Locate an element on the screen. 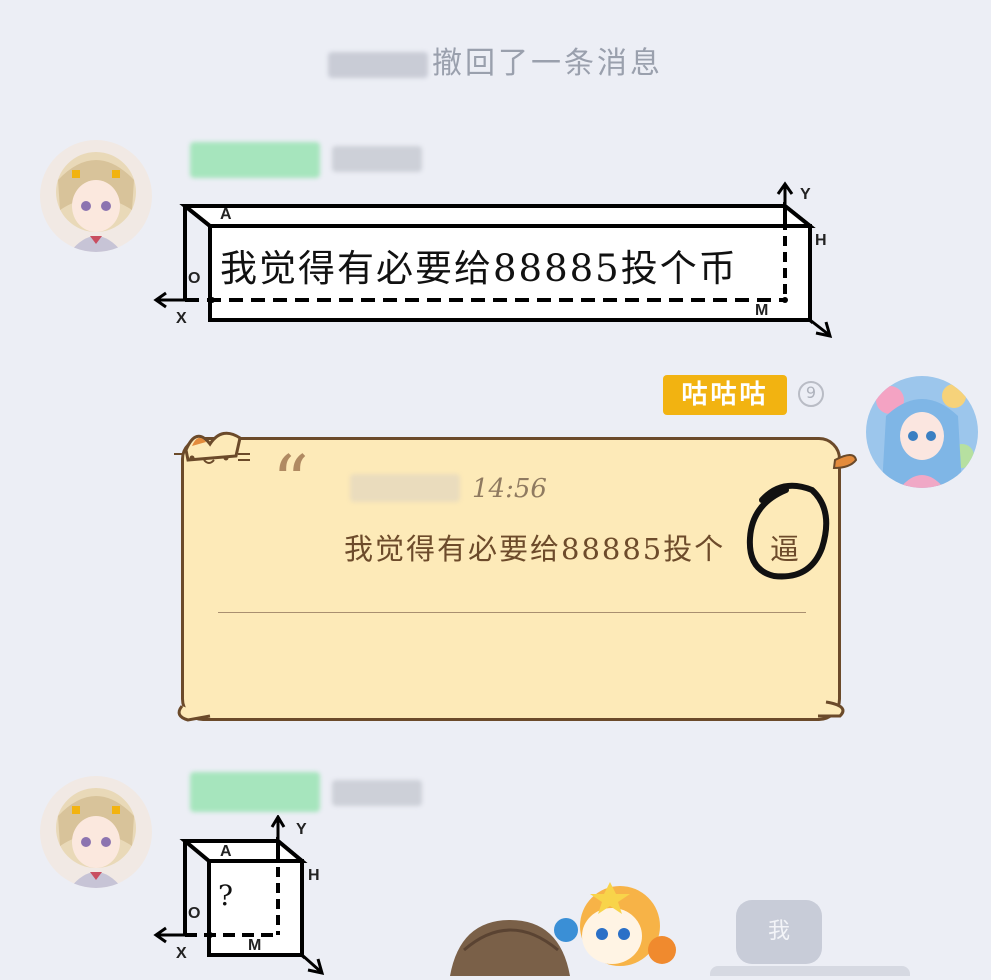  cube-diagram-message: A O X Y H M ? is located at coordinates (245, 895).